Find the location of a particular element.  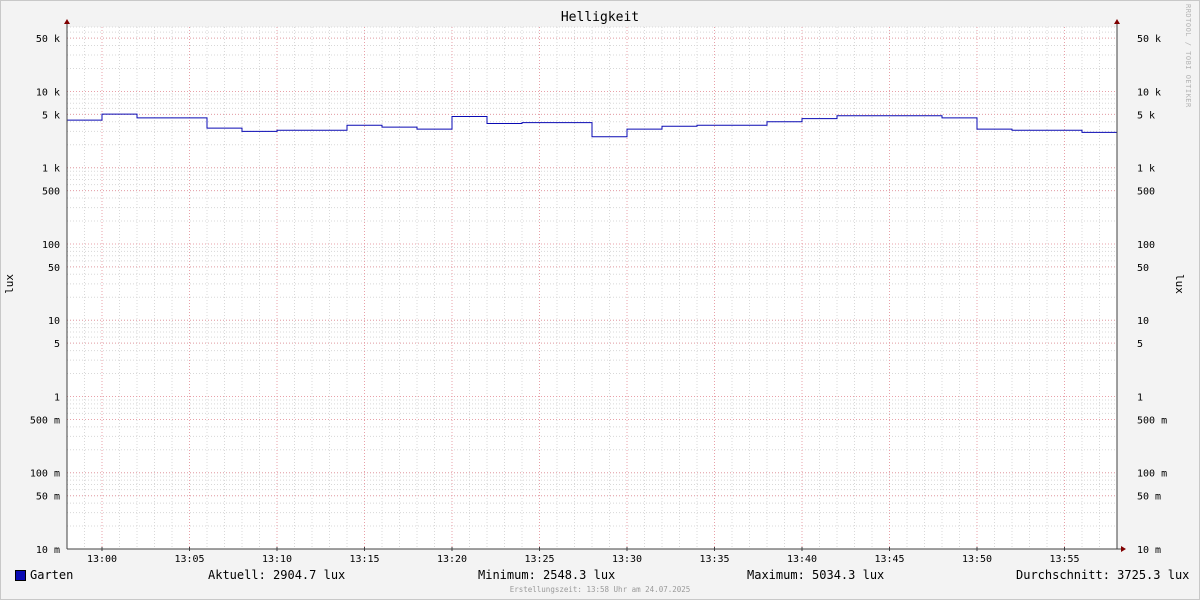

footer-timestamp: Erstellungszeit: 13:58 Uhr am 24.07.2025 is located at coordinates (600, 589).